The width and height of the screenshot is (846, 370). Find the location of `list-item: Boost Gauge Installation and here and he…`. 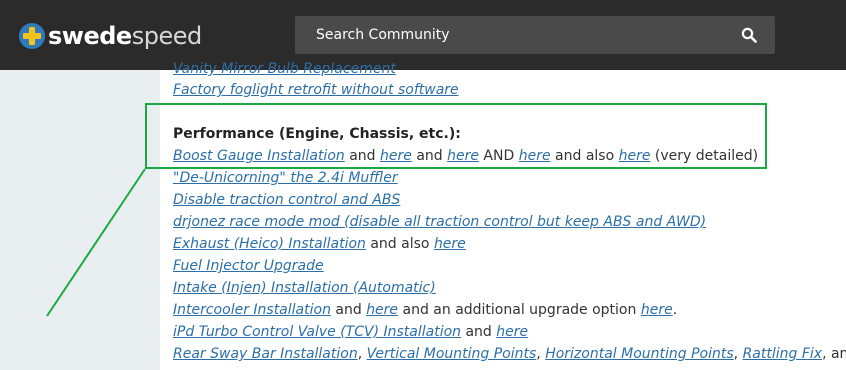

list-item: Boost Gauge Installation and here and he… is located at coordinates (465, 156).